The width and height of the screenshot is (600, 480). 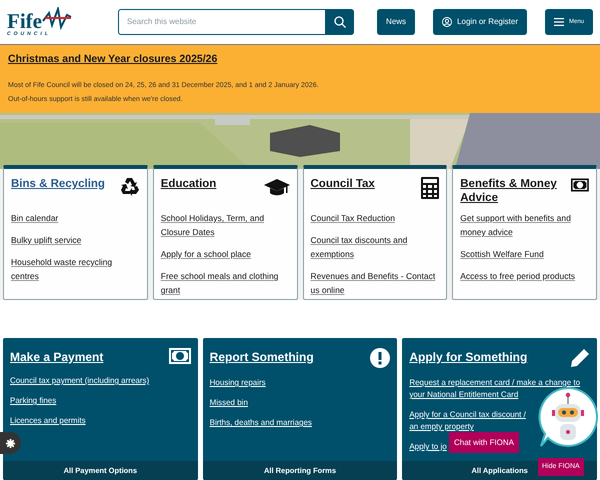 I want to click on topic-link: Bin calendar, so click(x=75, y=218).